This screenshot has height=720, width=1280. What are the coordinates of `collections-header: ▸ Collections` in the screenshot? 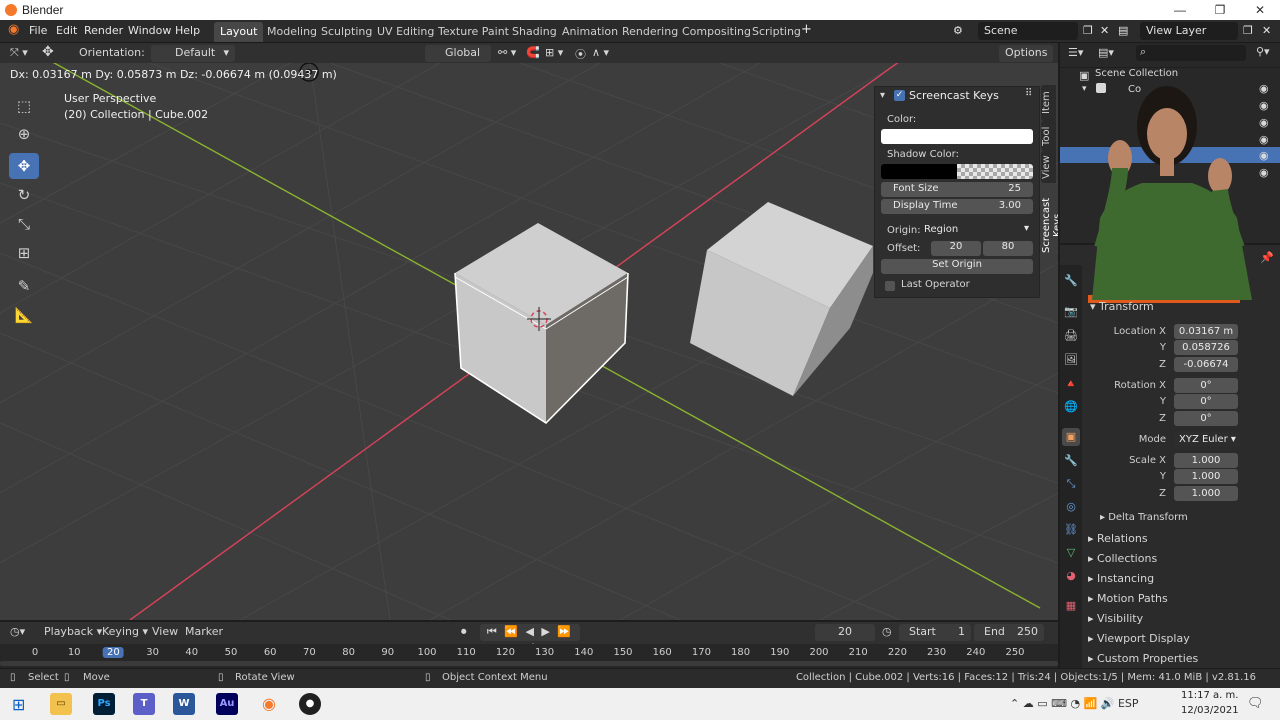 It's located at (1122, 558).